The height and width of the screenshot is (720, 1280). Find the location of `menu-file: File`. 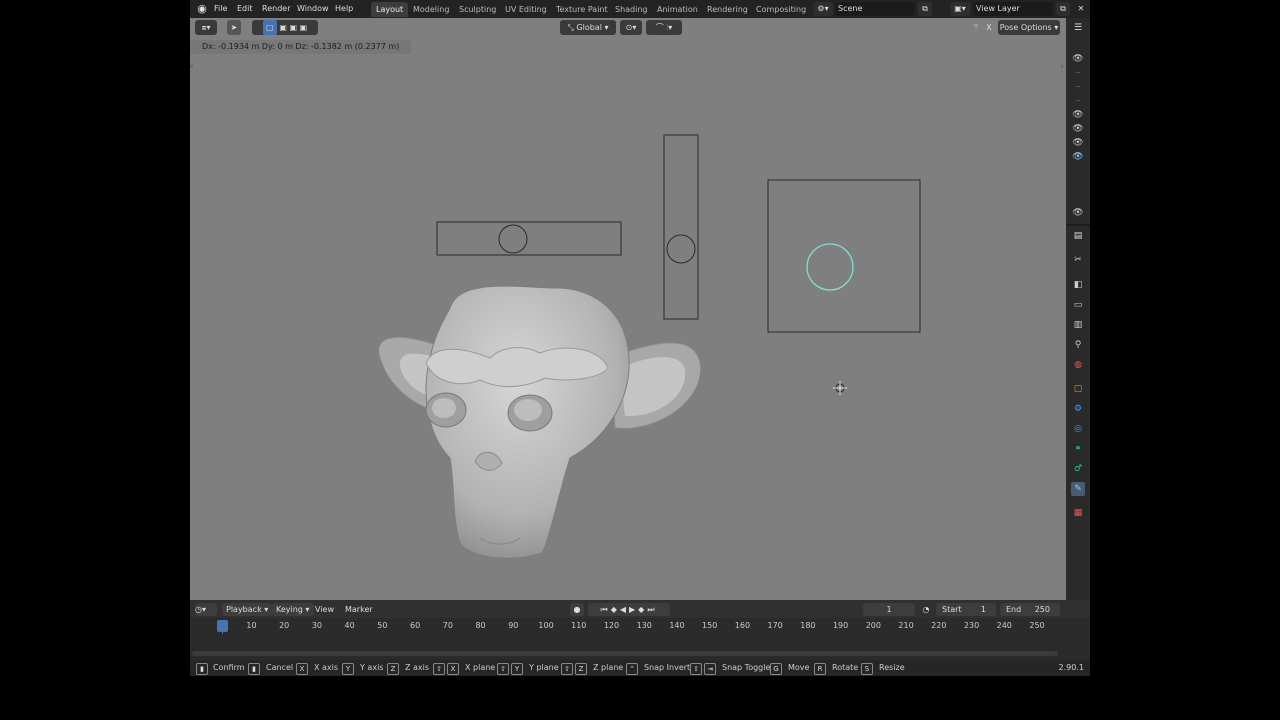

menu-file: File is located at coordinates (220, 9).